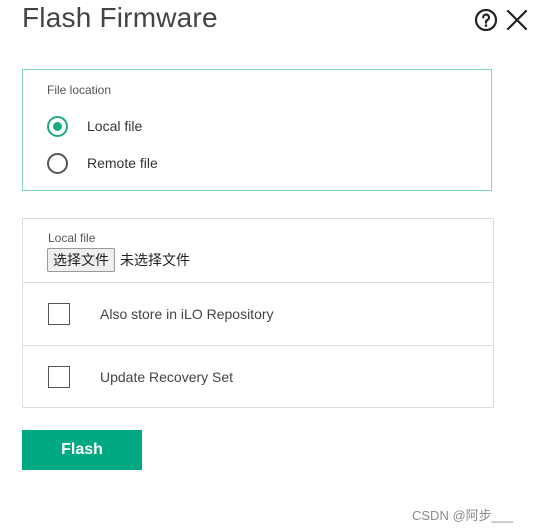 The image size is (535, 532). I want to click on no-file-chosen-text: 未选择文件, so click(155, 260).